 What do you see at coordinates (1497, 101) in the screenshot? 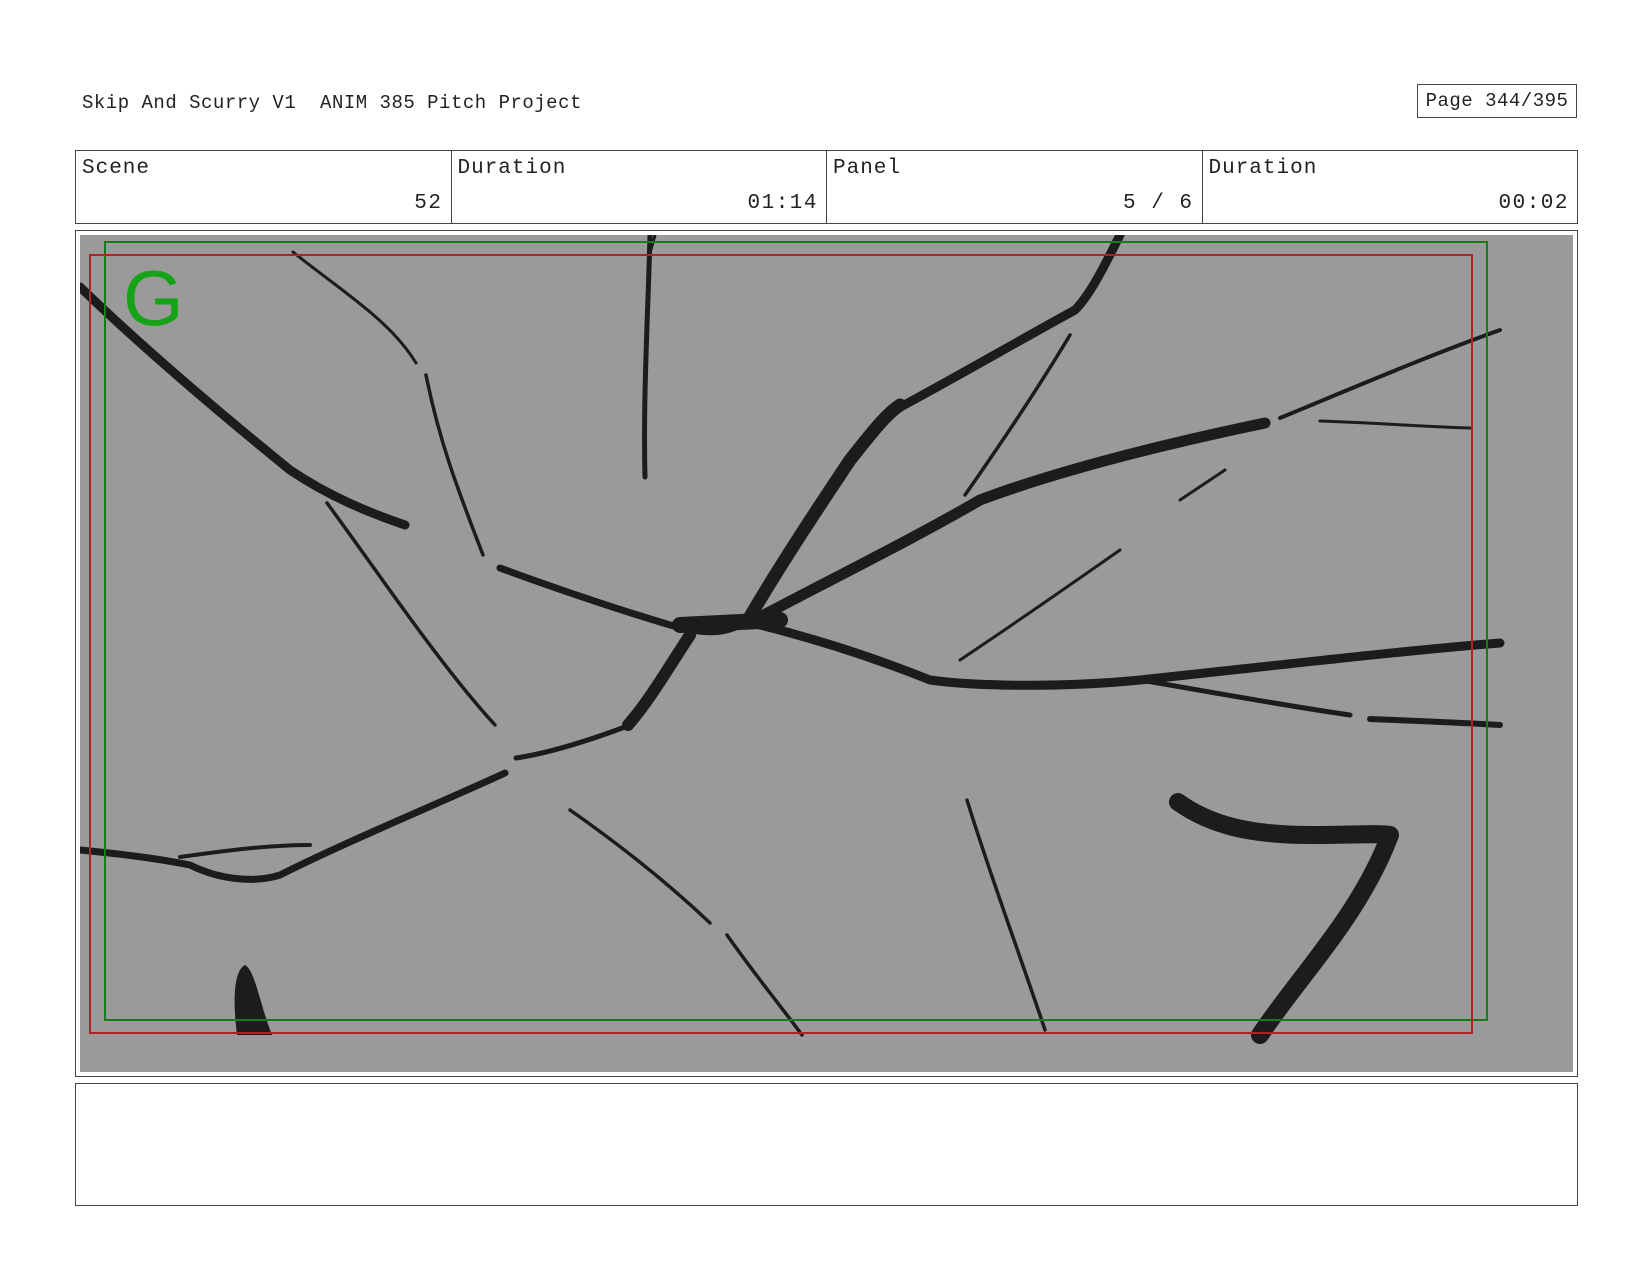
I see `page-number: Page 344/395` at bounding box center [1497, 101].